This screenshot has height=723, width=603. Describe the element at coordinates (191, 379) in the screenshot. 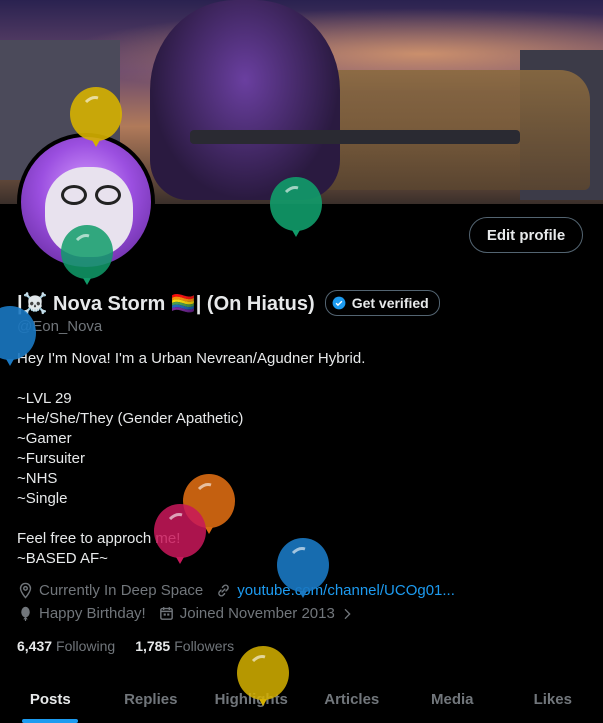

I see `bio-line` at that location.